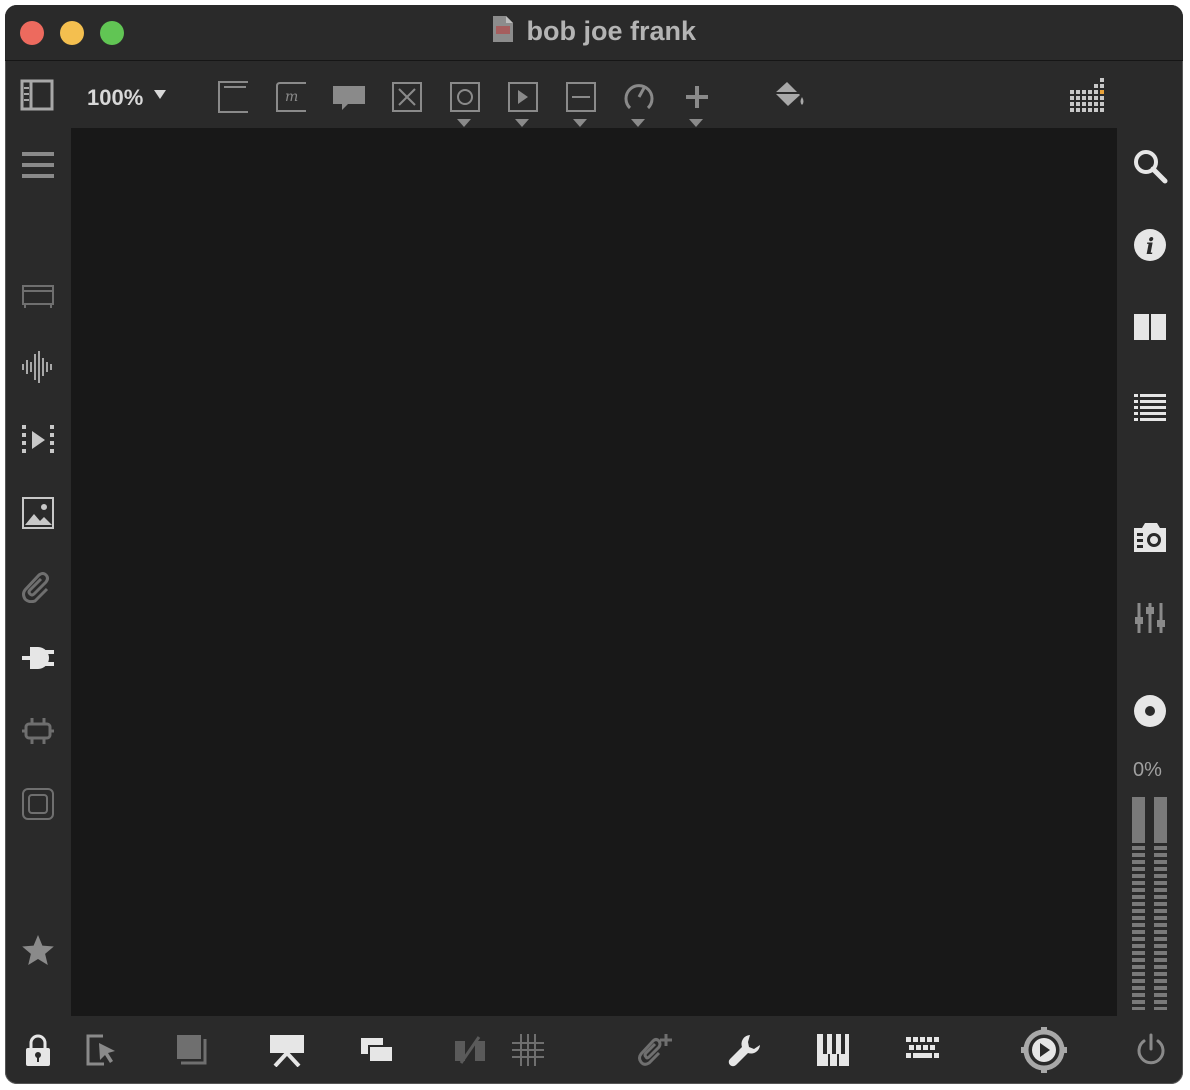 Image resolution: width=1190 pixels, height=1090 pixels. What do you see at coordinates (1147, 770) in the screenshot?
I see `cpu-usage-label: 0%` at bounding box center [1147, 770].